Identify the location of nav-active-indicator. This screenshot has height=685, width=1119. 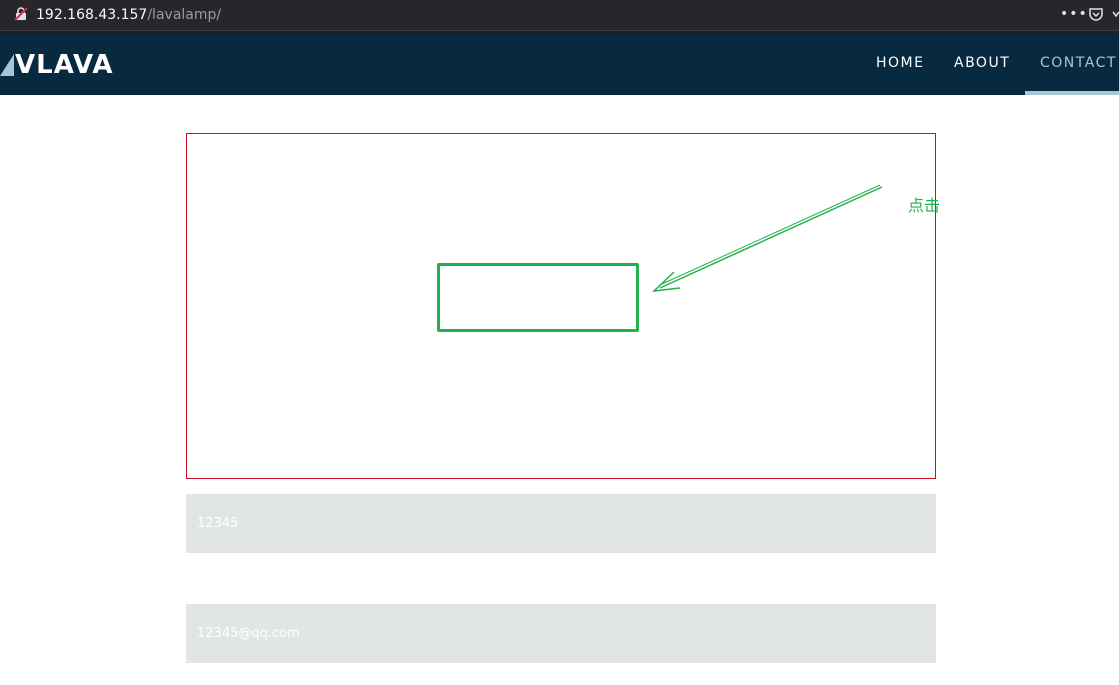
(1072, 93).